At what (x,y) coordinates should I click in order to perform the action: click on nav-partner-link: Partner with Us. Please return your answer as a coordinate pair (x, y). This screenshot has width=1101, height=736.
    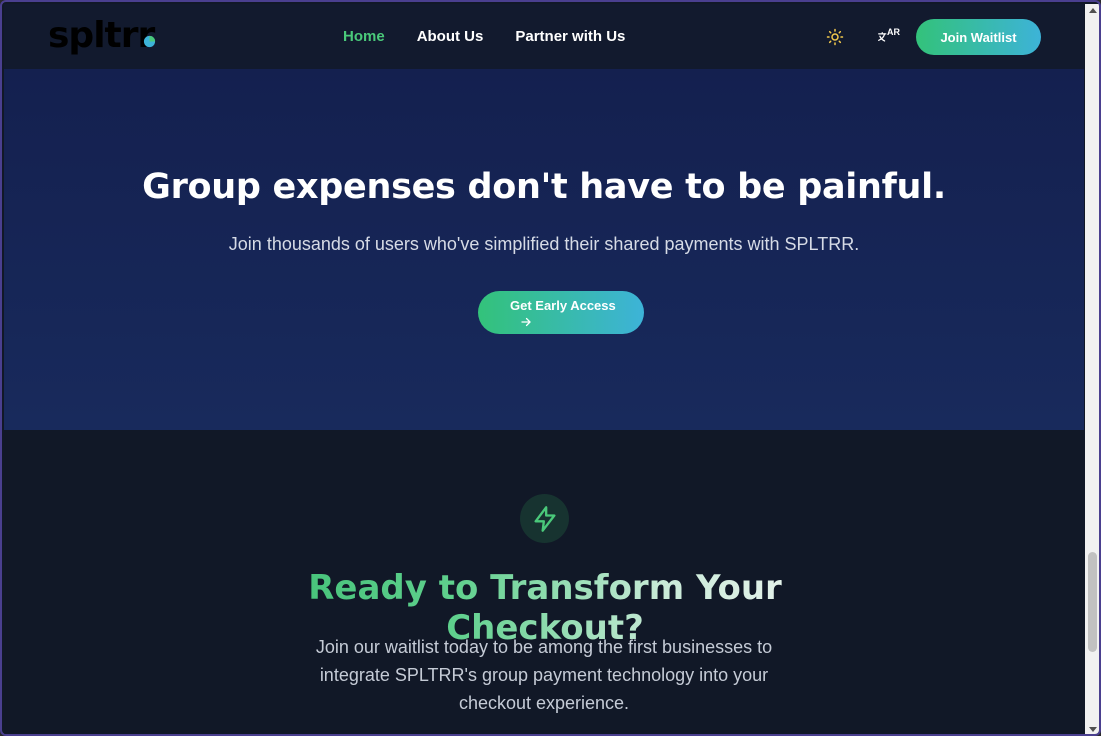
    Looking at the image, I should click on (570, 36).